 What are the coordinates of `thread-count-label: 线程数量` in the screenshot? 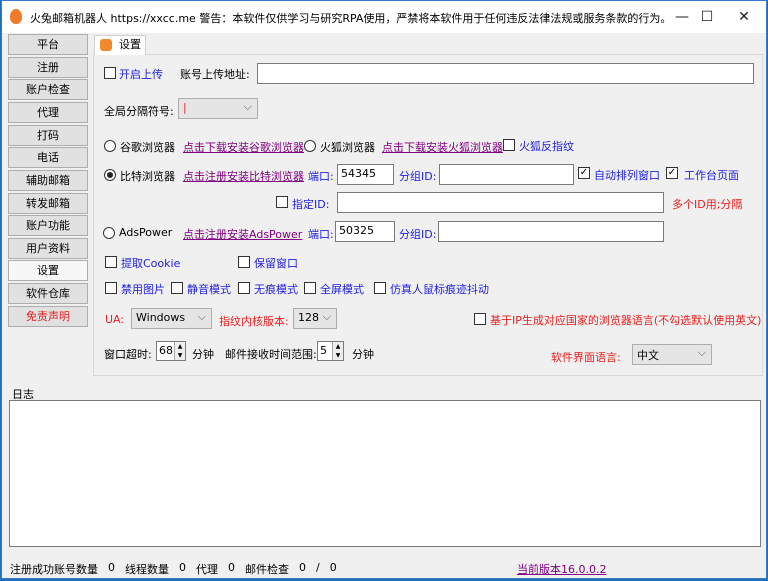 It's located at (147, 569).